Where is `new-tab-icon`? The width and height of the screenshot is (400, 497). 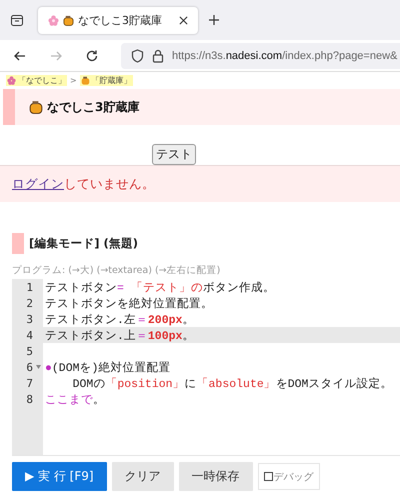 new-tab-icon is located at coordinates (214, 20).